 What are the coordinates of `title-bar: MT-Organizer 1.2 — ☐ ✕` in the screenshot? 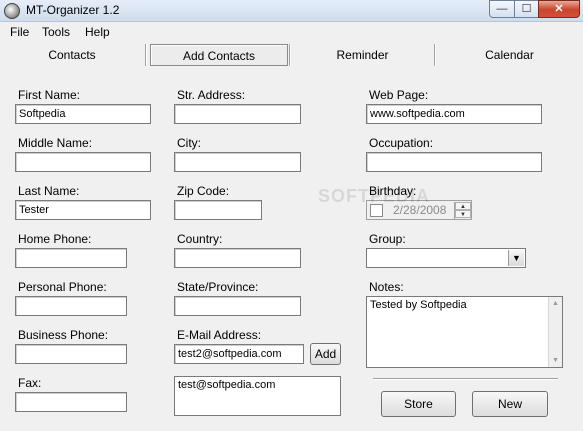 It's located at (291, 11).